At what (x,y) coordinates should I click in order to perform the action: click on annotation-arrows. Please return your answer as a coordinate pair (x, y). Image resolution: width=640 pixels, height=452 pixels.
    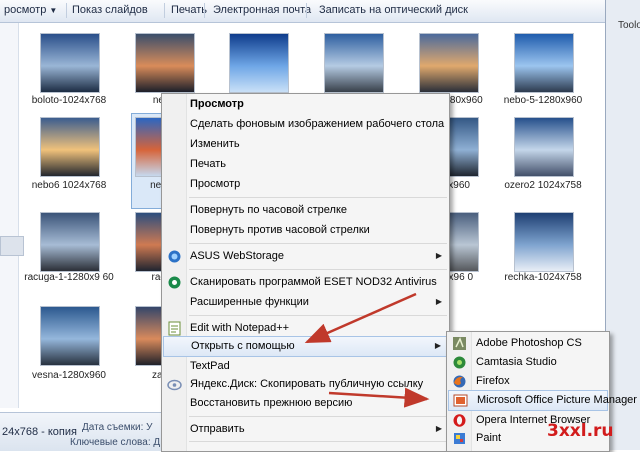
    Looking at the image, I should click on (367, 350).